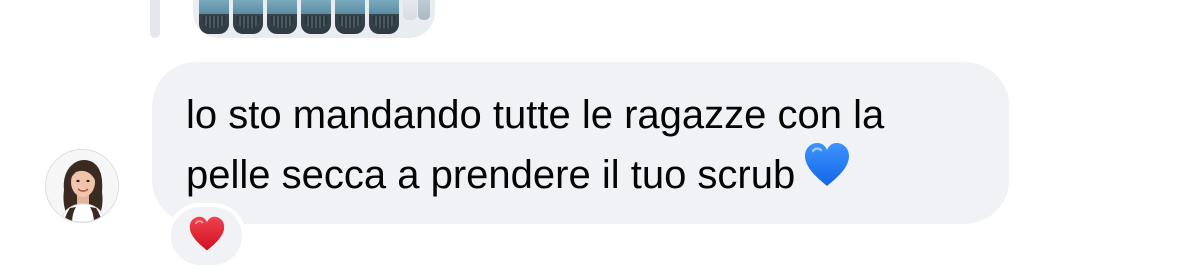  What do you see at coordinates (827, 173) in the screenshot?
I see `blue-heart-icon` at bounding box center [827, 173].